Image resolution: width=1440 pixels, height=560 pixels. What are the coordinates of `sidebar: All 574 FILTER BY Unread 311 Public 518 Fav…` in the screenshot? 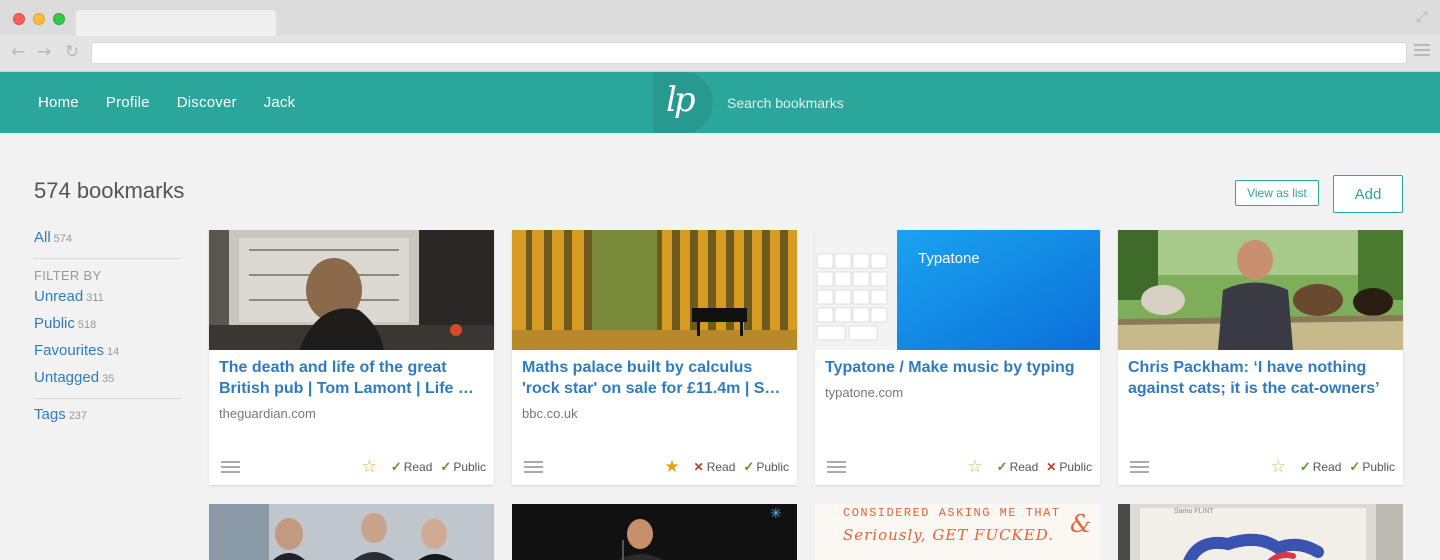 It's located at (107, 330).